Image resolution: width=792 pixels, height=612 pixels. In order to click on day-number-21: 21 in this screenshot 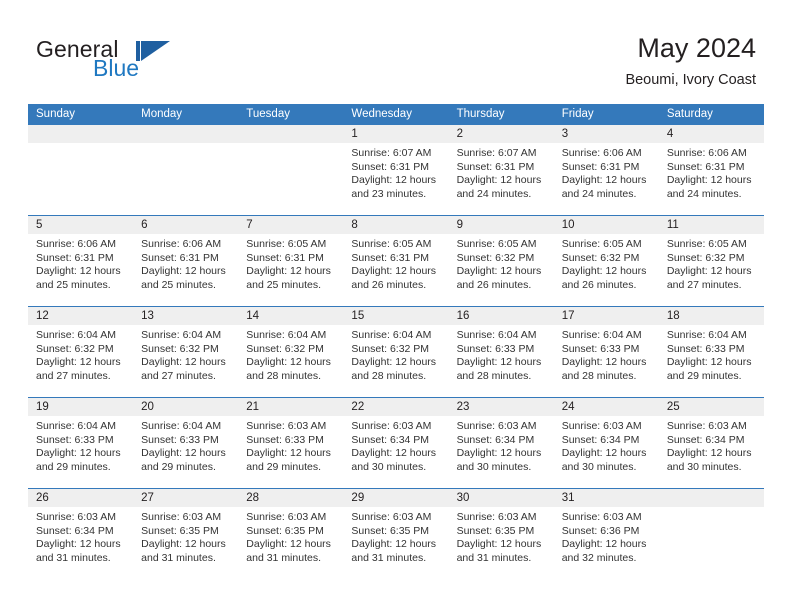, I will do `click(290, 407)`.